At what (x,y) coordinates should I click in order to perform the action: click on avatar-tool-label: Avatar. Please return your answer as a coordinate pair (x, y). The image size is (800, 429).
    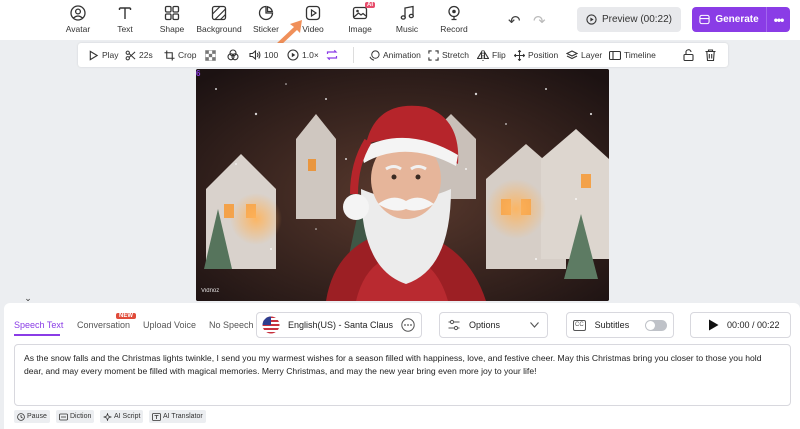
    Looking at the image, I should click on (78, 29).